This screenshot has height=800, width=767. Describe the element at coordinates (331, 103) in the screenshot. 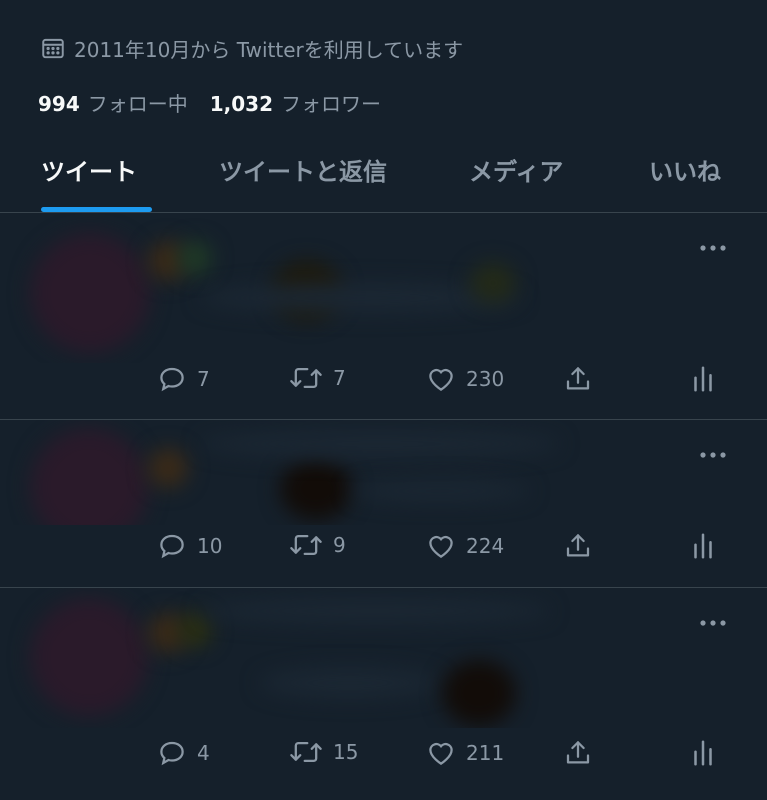

I see `followers-label: フォロワー` at that location.